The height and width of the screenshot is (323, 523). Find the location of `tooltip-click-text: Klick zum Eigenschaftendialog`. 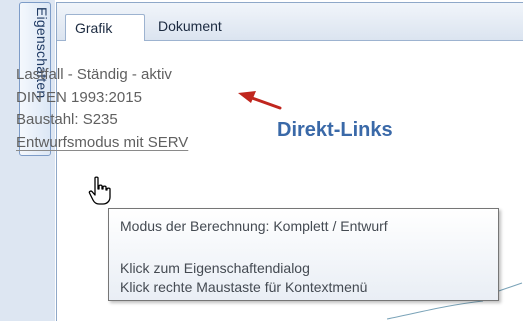

tooltip-click-text: Klick zum Eigenschaftendialog is located at coordinates (215, 268).